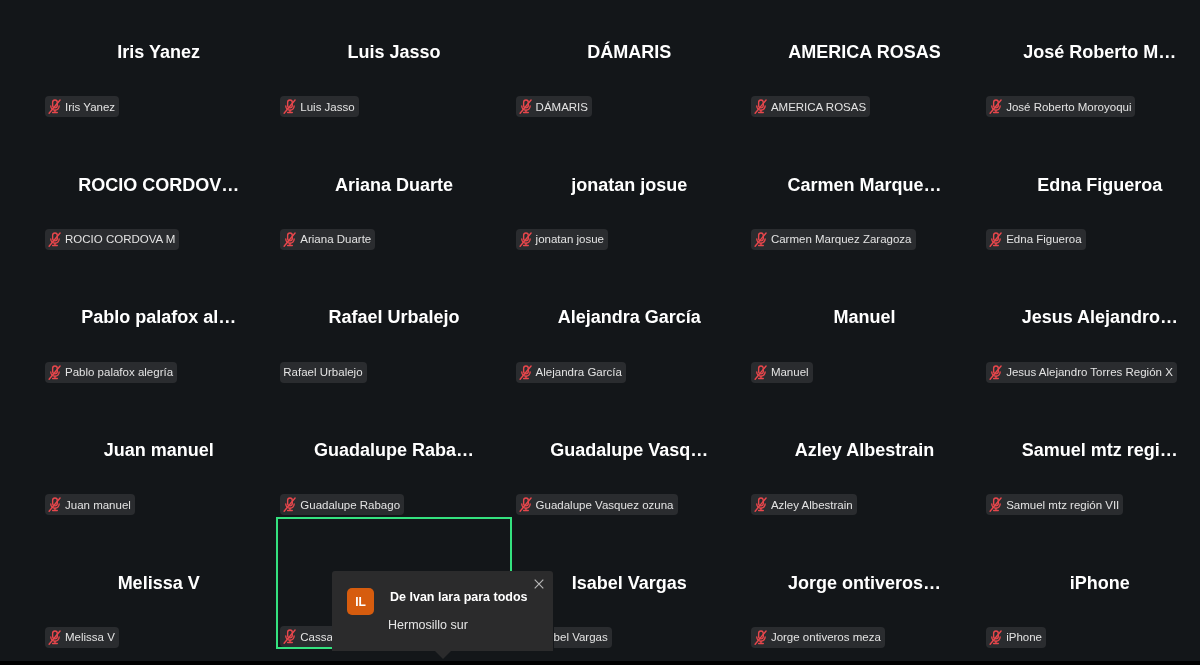 Image resolution: width=1200 pixels, height=665 pixels. I want to click on name-tag-text: Azley Albestrain, so click(811, 504).